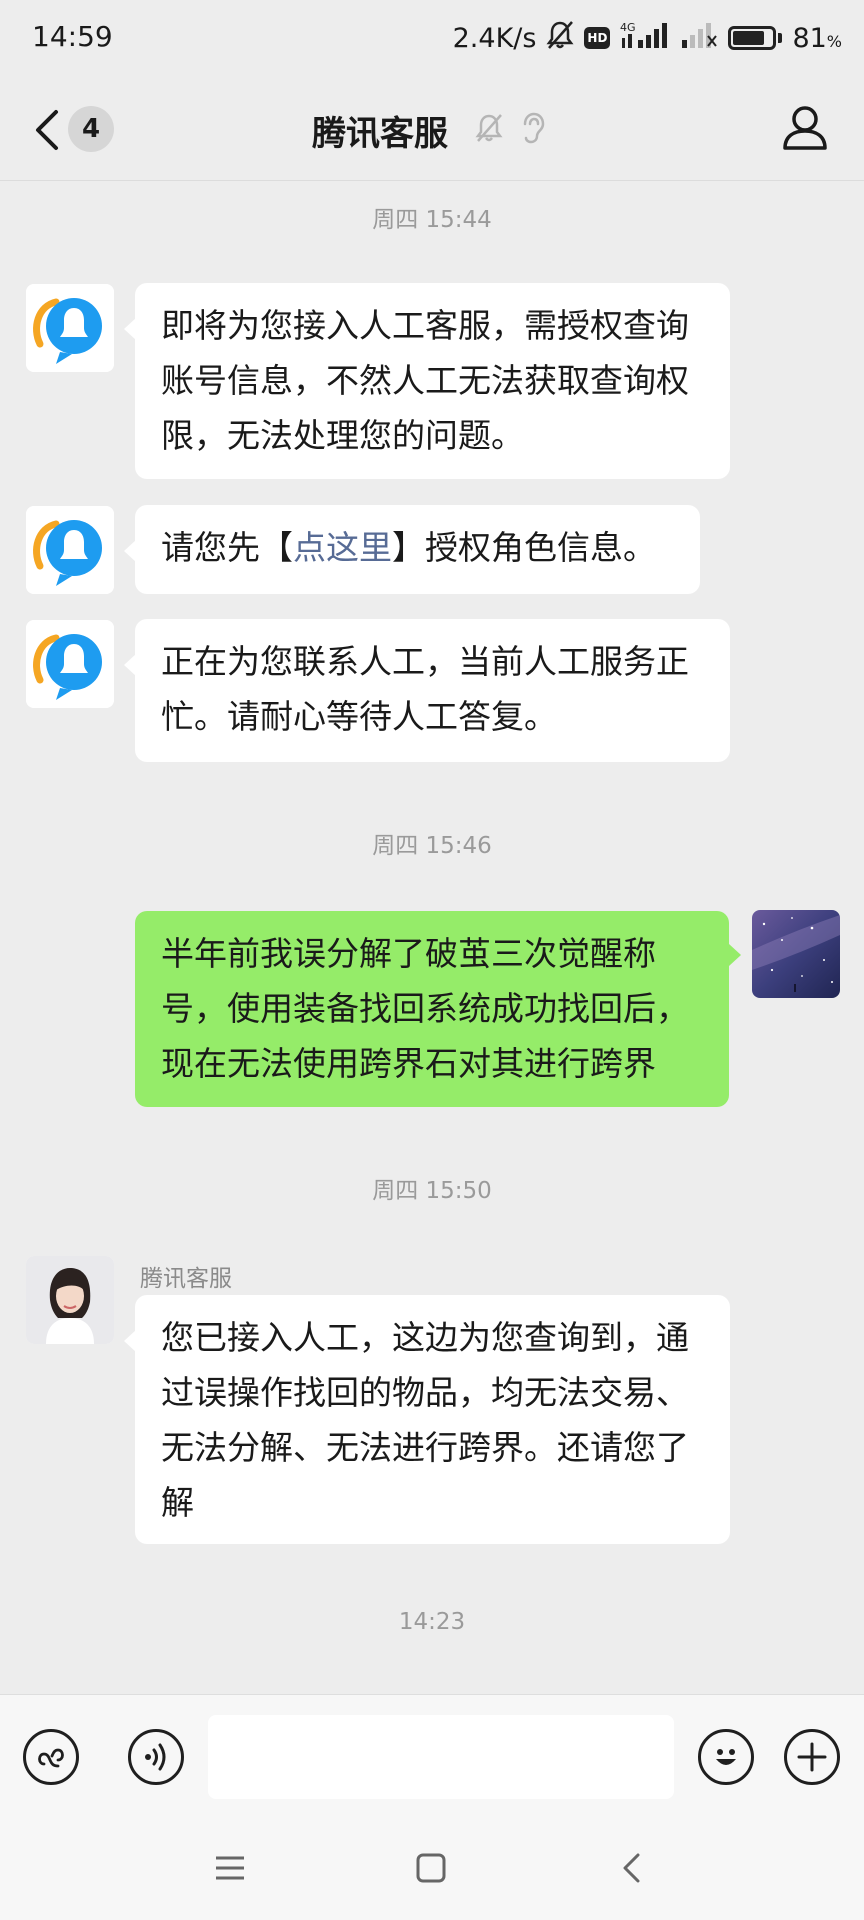  Describe the element at coordinates (817, 38) in the screenshot. I see `battery-percent: 81%` at that location.